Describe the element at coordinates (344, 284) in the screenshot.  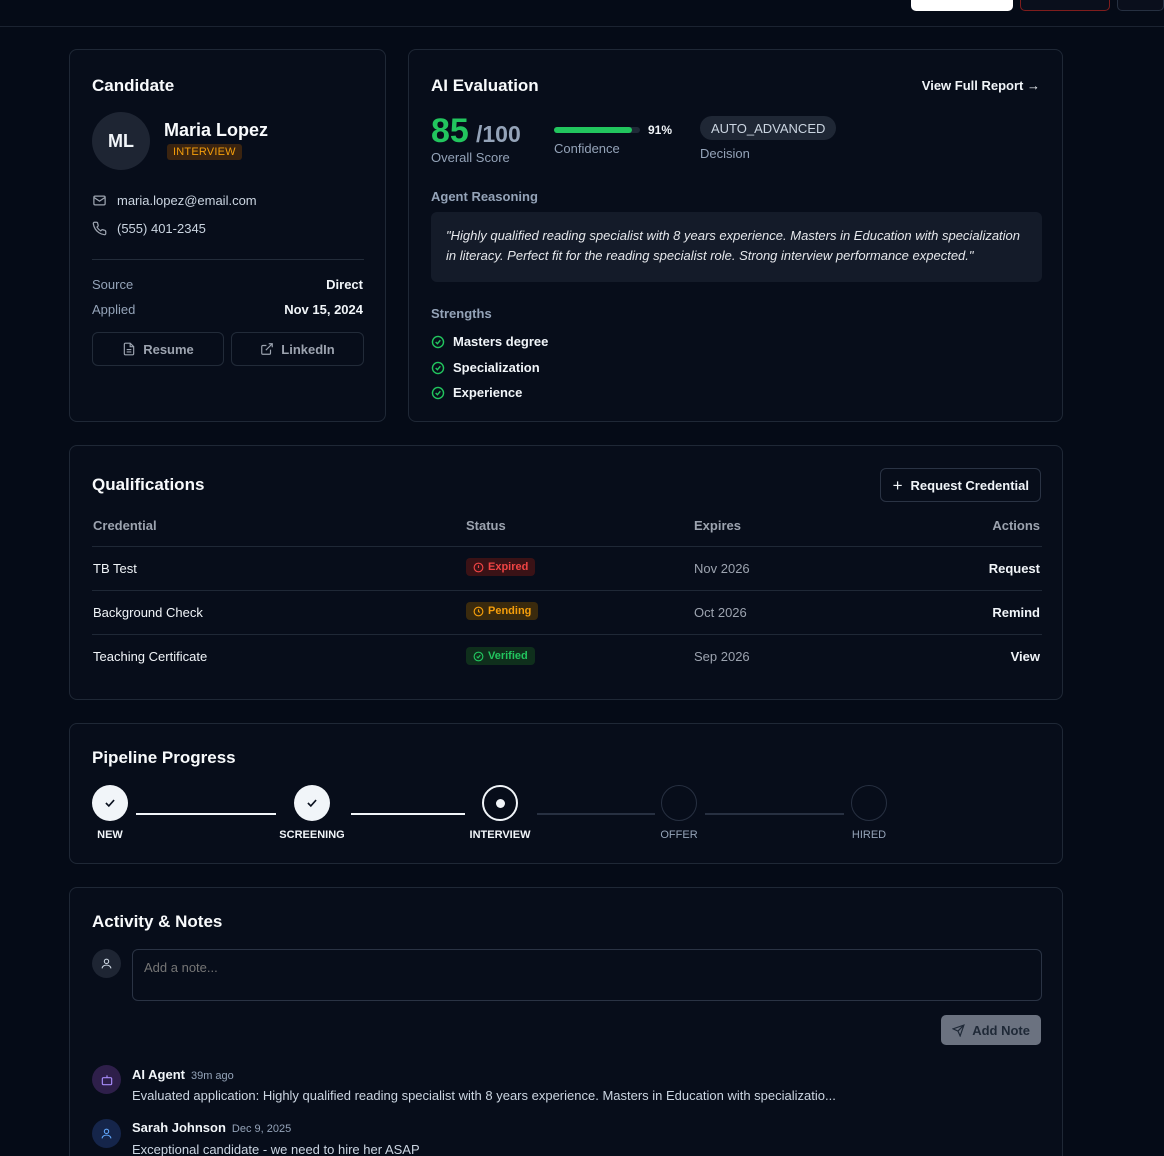
I see `source-value: Direct` at that location.